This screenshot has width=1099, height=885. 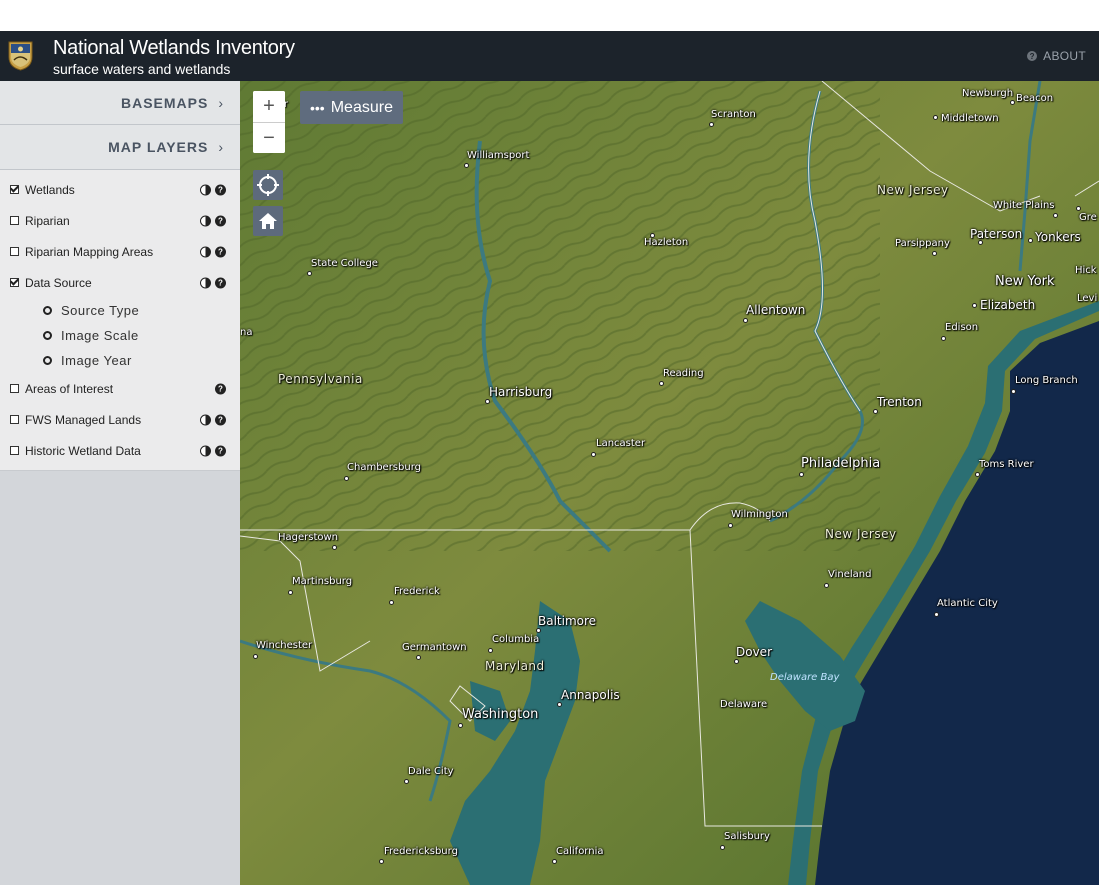 I want to click on layer-label: Areas of Interest, so click(x=69, y=388).